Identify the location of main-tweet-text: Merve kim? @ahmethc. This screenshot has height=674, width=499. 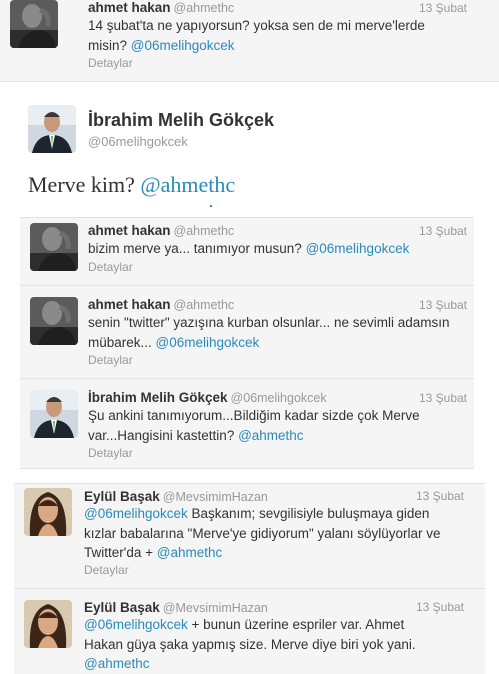
(131, 185).